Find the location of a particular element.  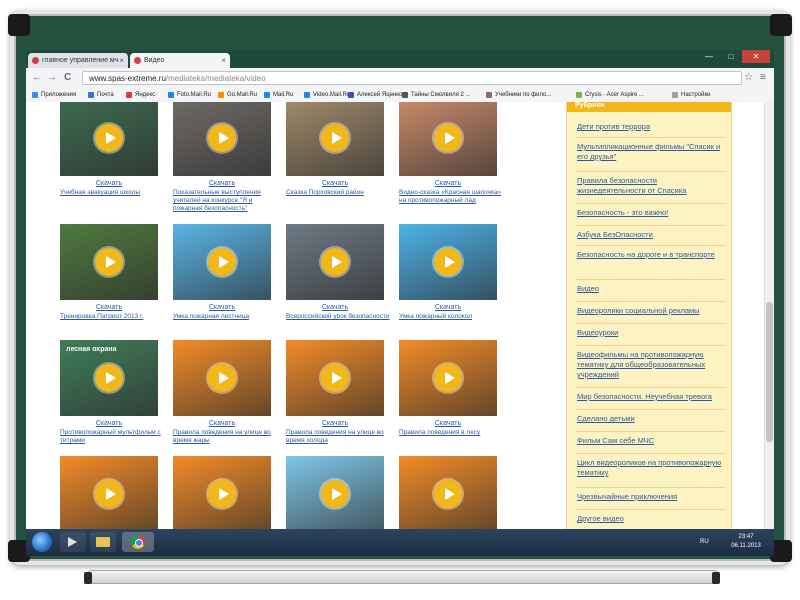

clock-time: 23:47 is located at coordinates (746, 537).